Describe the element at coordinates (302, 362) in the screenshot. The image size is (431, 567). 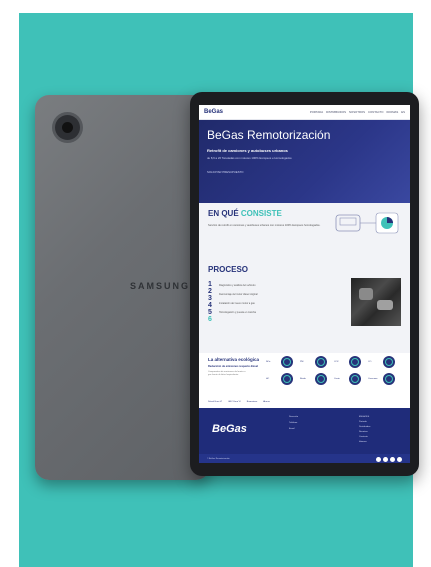
I see `stat-label: PM` at that location.